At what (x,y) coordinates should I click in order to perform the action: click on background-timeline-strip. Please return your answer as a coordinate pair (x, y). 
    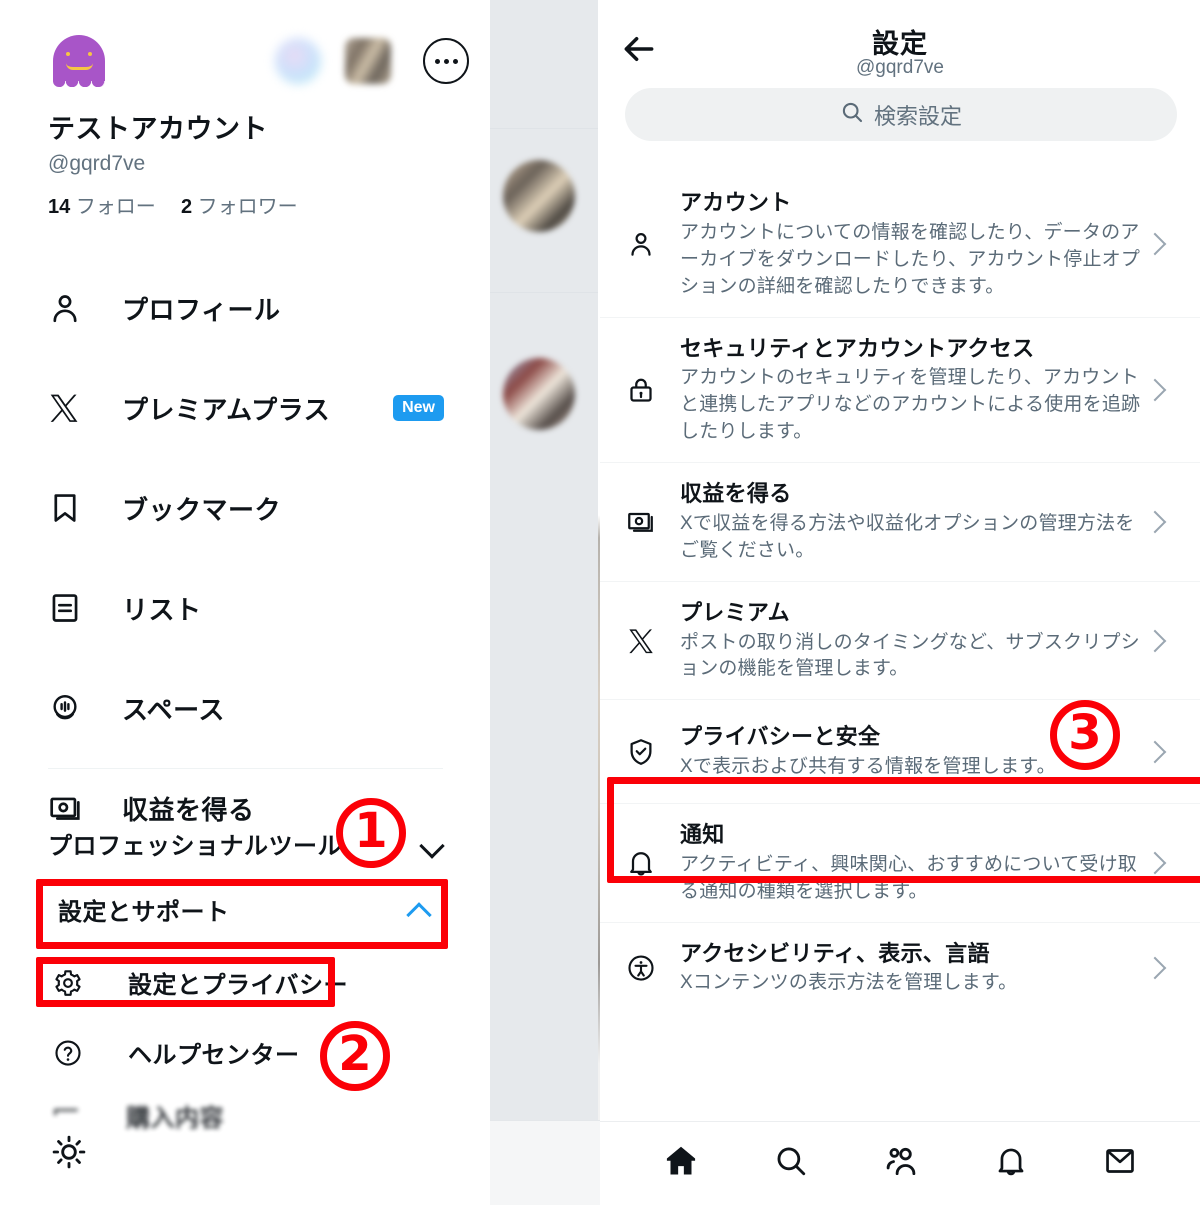
    Looking at the image, I should click on (545, 602).